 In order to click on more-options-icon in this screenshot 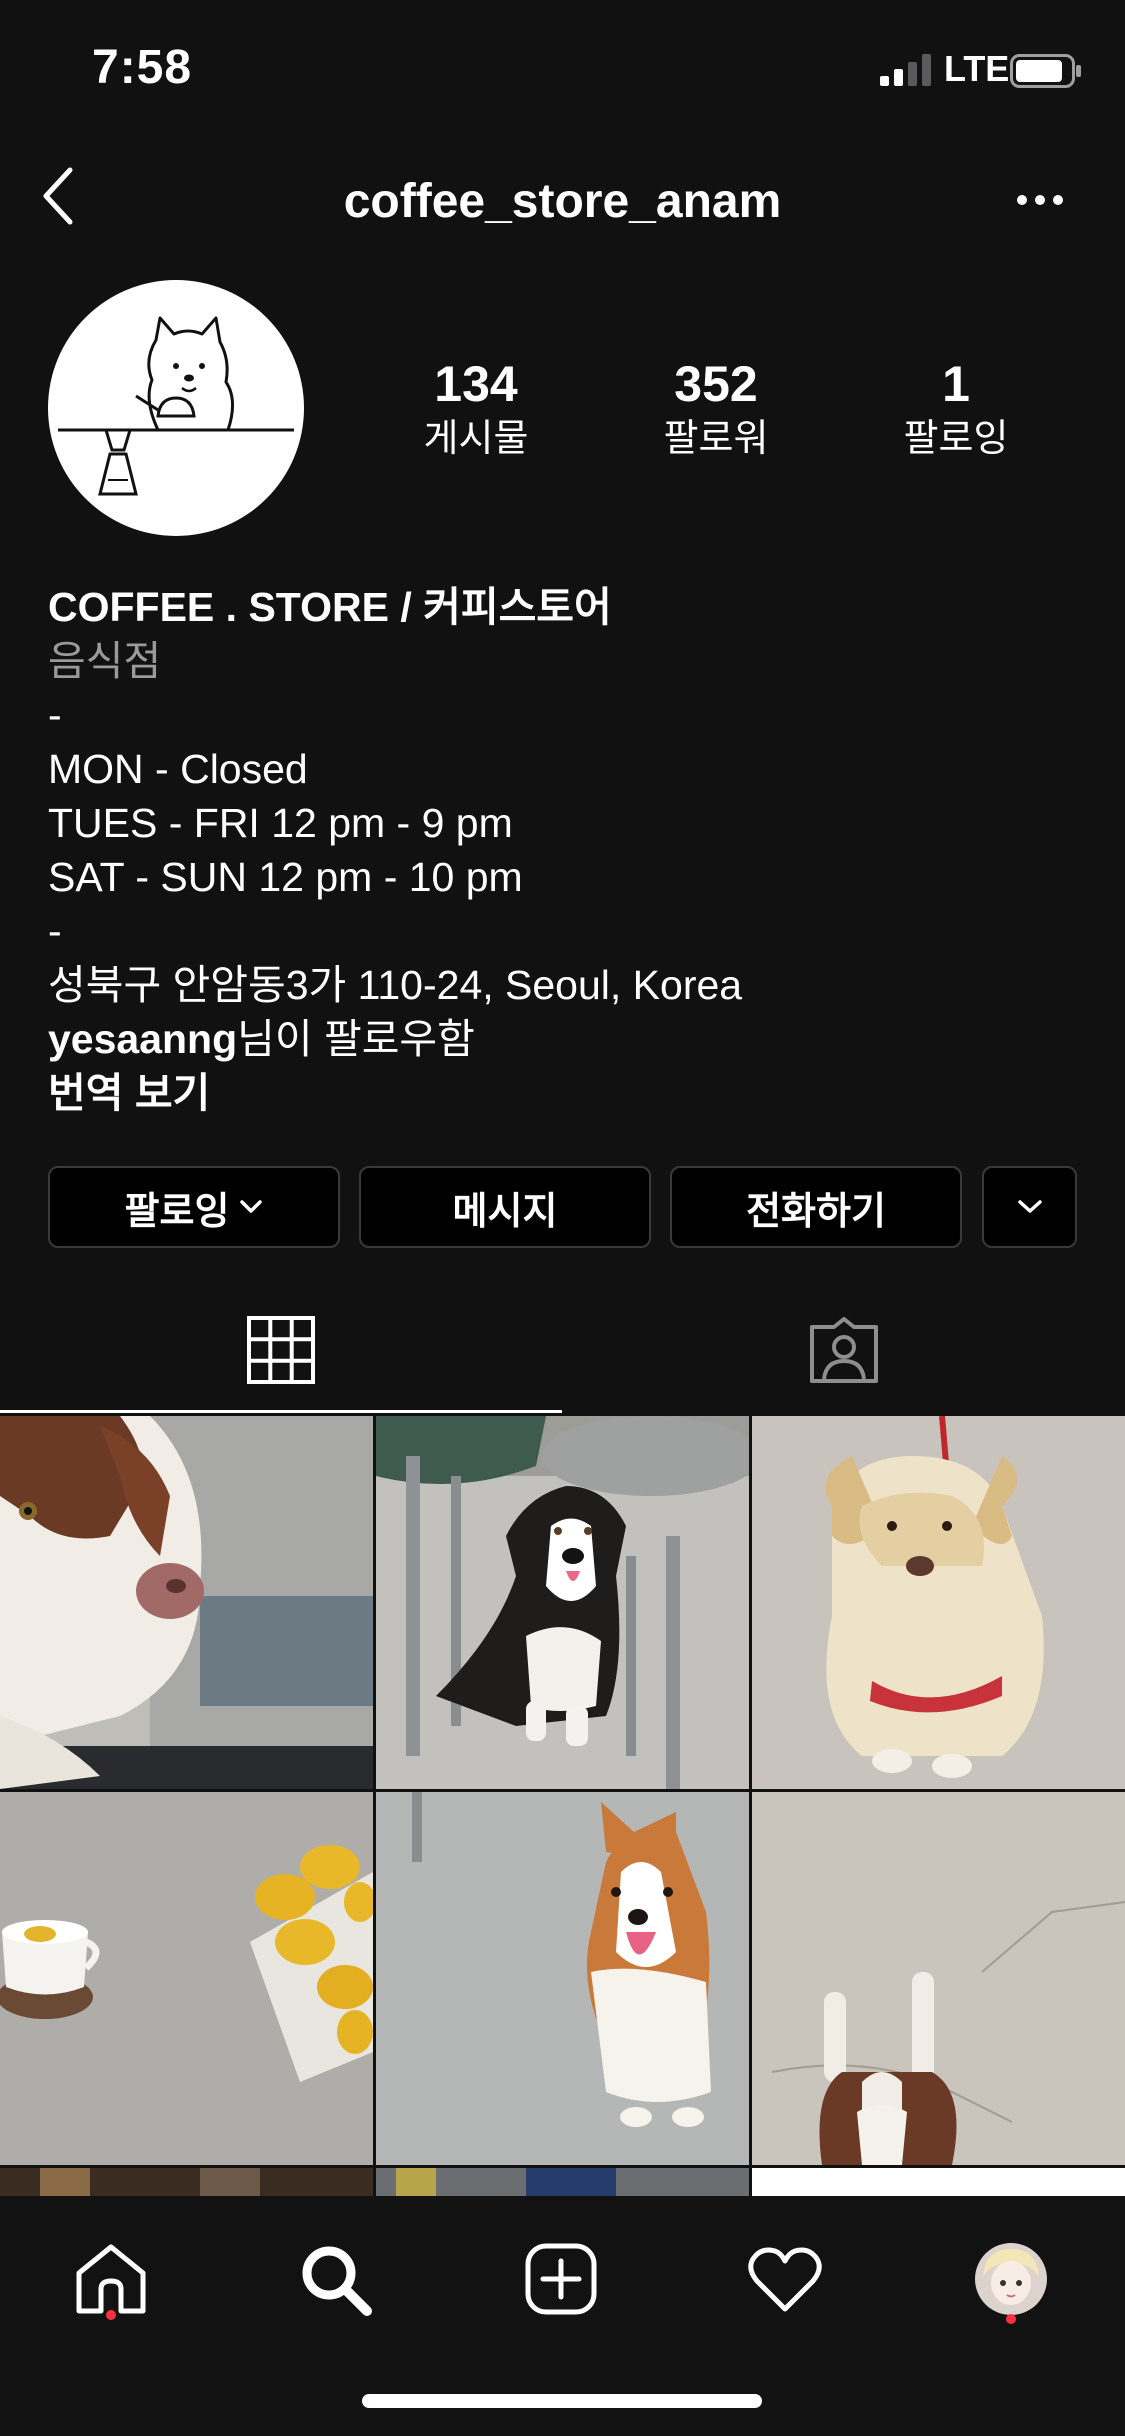, I will do `click(1040, 200)`.